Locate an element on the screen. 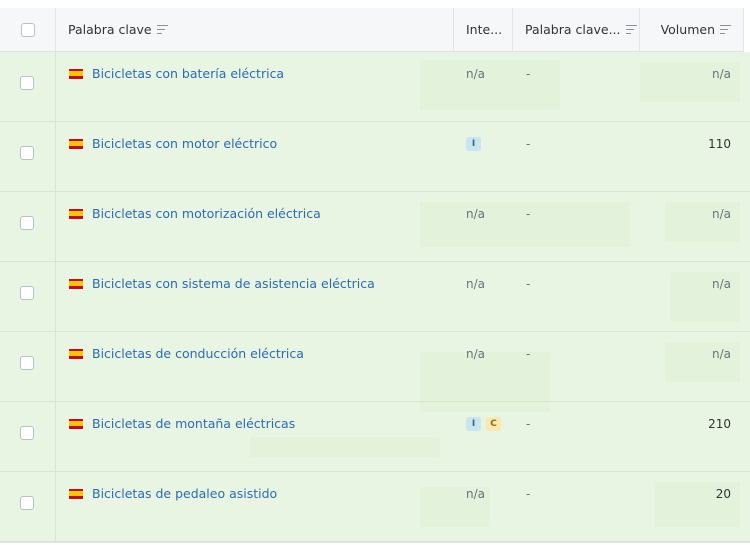 This screenshot has height=545, width=750. keyword-cell: Bicicletas de conducción eléctrica is located at coordinates (186, 353).